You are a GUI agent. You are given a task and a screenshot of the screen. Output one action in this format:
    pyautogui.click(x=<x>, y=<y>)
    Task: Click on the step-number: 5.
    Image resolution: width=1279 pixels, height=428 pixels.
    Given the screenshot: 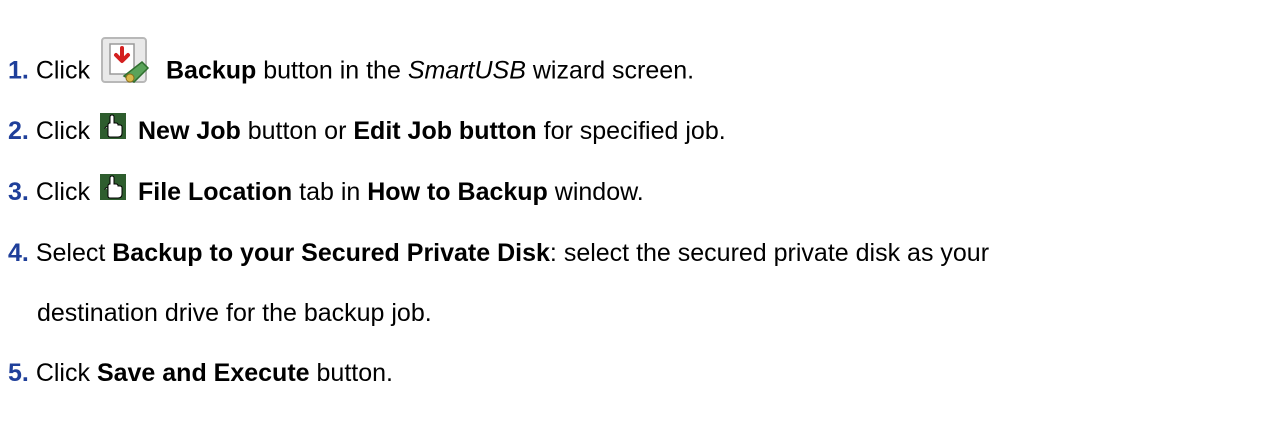 What is the action you would take?
    pyautogui.click(x=18, y=373)
    